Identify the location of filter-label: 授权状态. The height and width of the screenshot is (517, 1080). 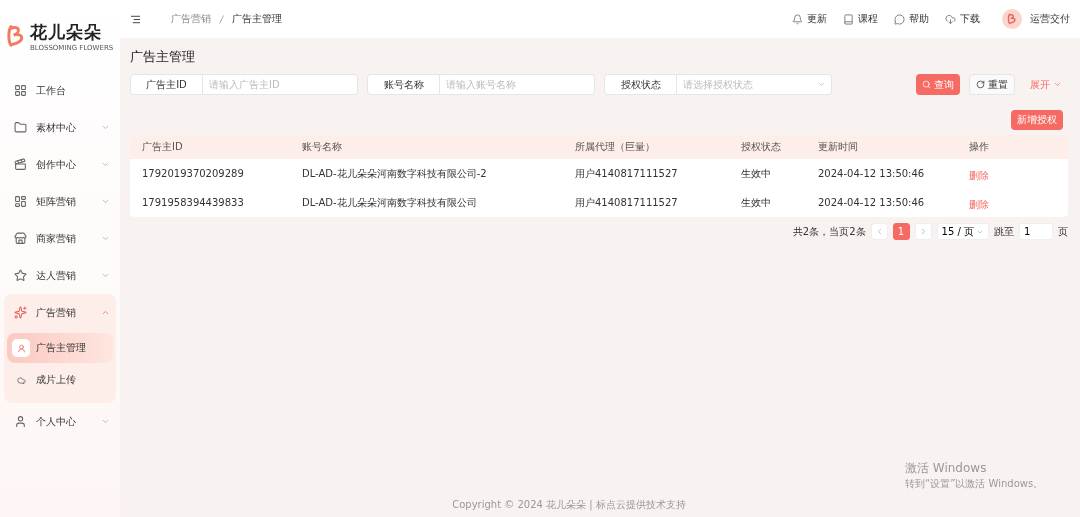
(640, 84).